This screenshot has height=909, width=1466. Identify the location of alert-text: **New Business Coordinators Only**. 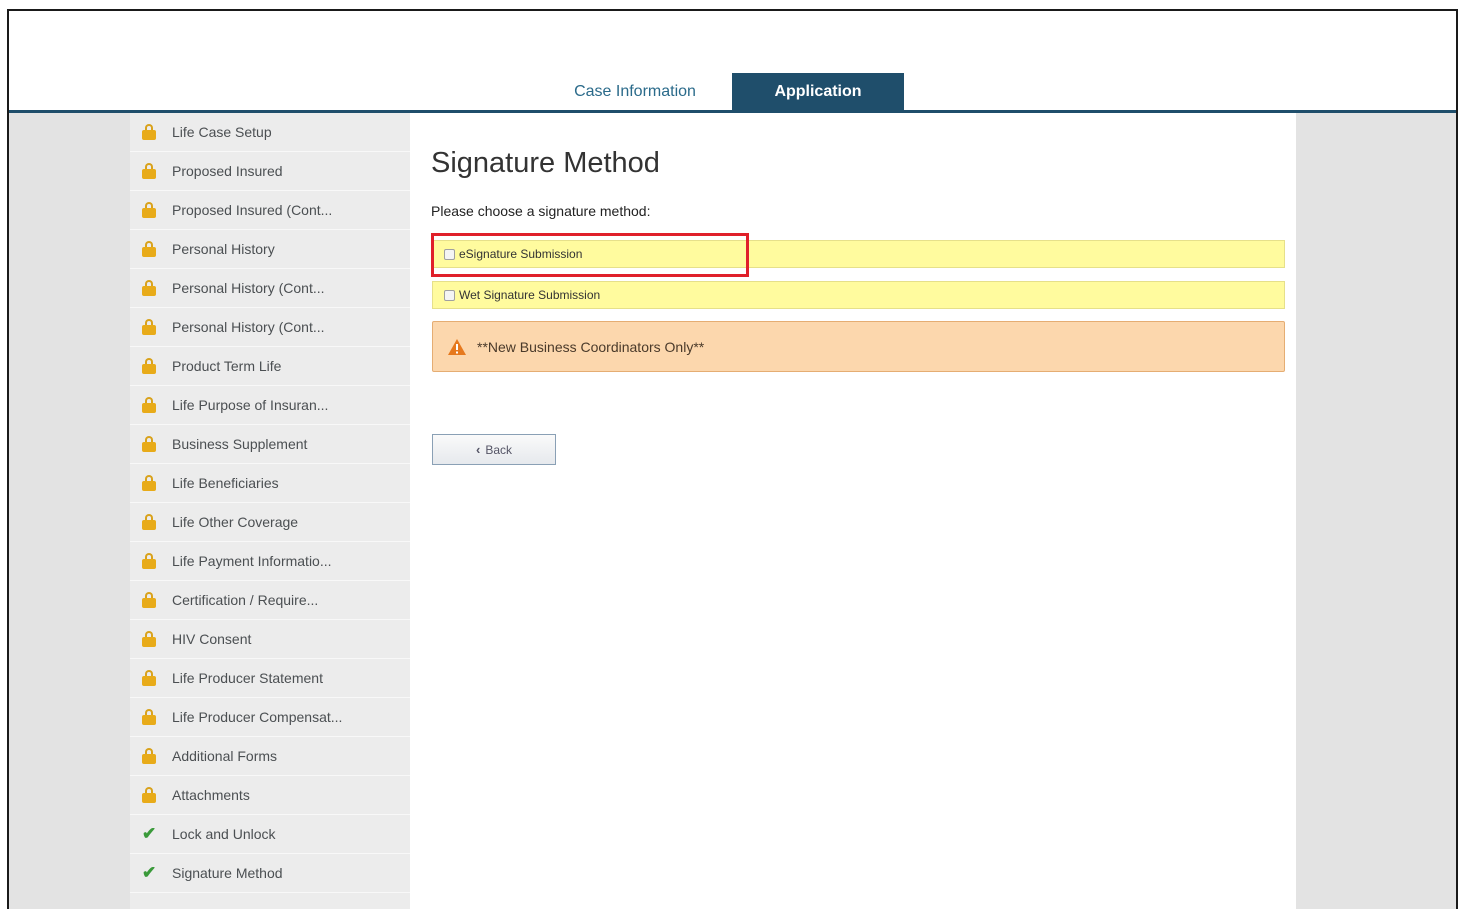
(591, 346).